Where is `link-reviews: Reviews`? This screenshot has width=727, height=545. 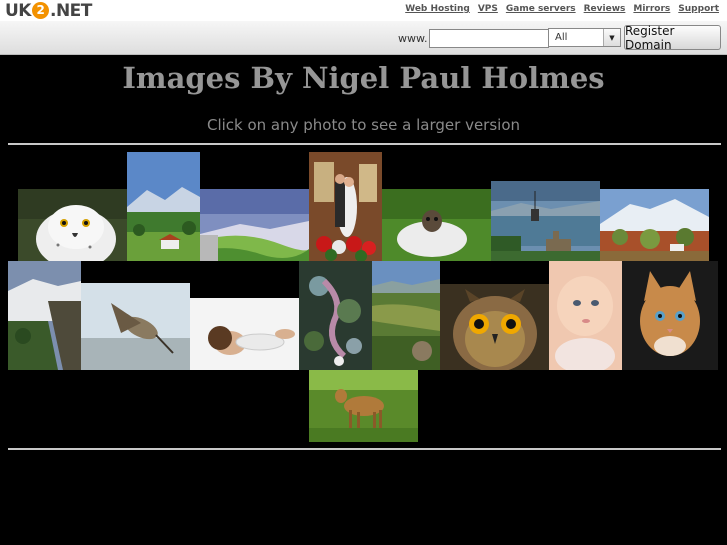
link-reviews: Reviews is located at coordinates (605, 9).